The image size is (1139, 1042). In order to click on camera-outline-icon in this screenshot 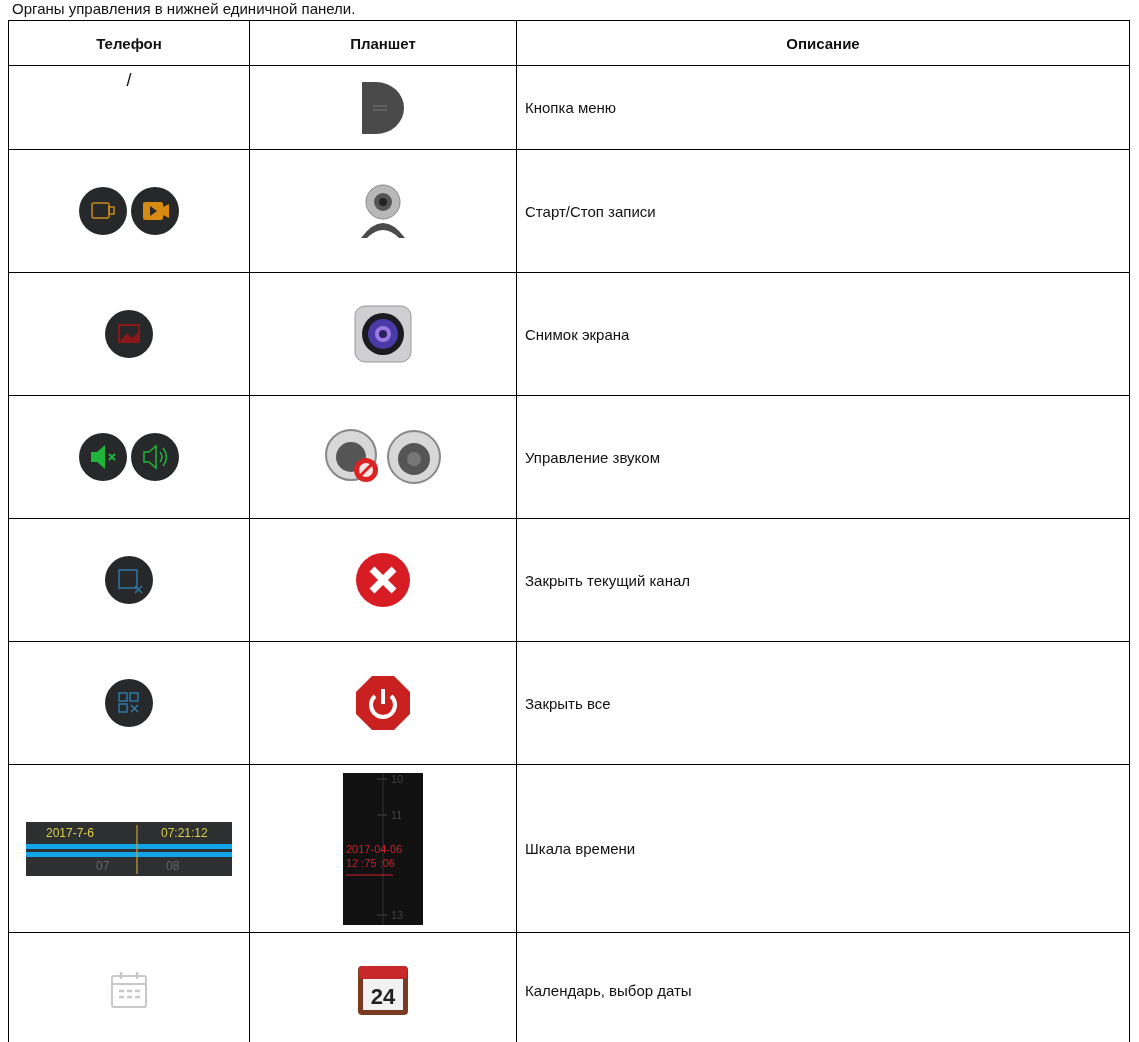, I will do `click(102, 211)`.